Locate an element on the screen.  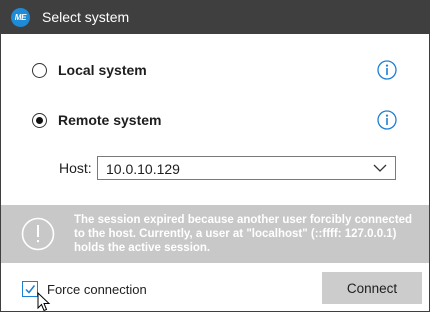
remote-system-info-icon is located at coordinates (387, 120).